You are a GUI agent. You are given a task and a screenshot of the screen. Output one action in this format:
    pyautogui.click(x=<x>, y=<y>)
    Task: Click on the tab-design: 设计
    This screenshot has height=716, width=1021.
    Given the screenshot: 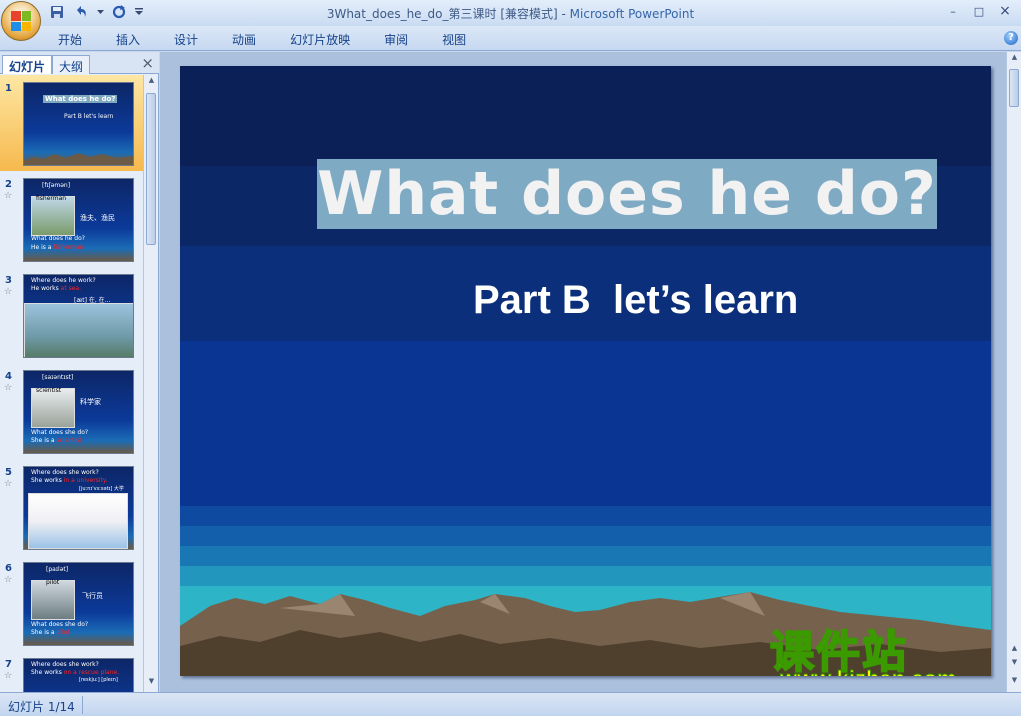 What is the action you would take?
    pyautogui.click(x=186, y=39)
    